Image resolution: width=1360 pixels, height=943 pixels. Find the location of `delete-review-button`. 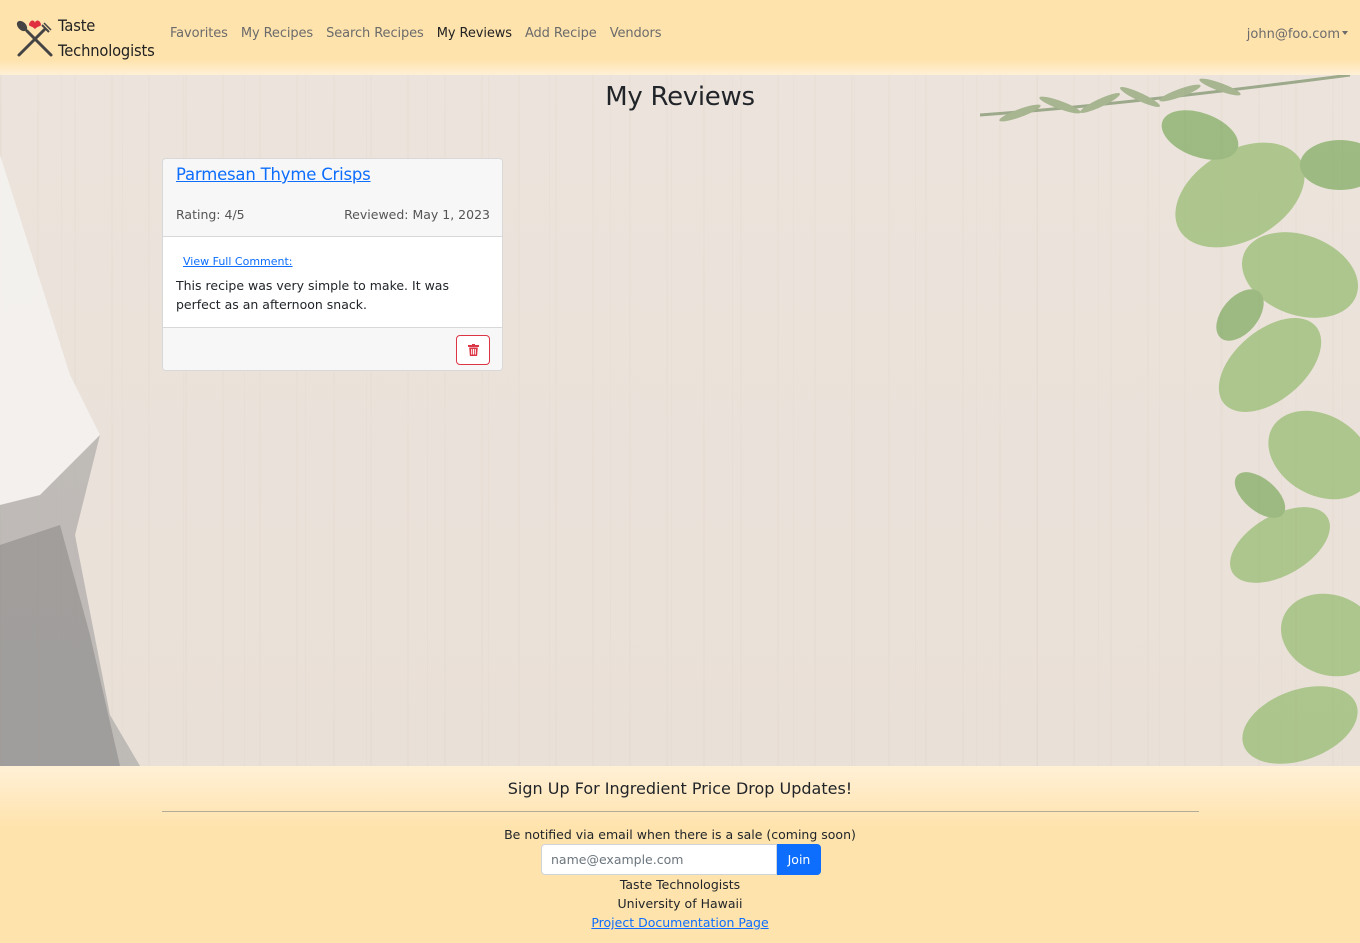

delete-review-button is located at coordinates (473, 350).